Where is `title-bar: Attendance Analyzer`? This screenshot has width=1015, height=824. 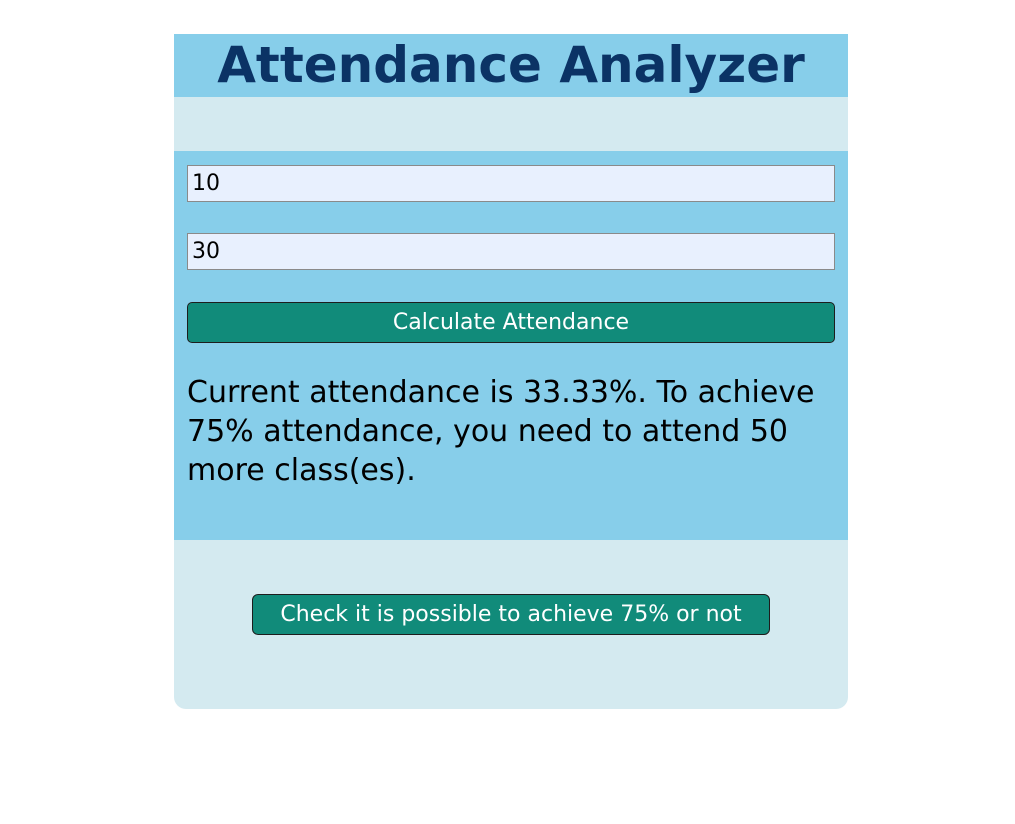
title-bar: Attendance Analyzer is located at coordinates (511, 65).